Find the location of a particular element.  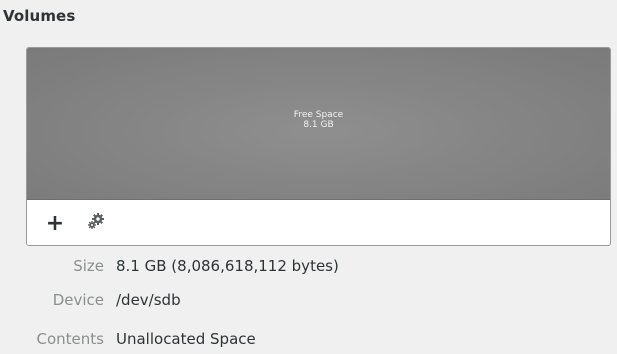

gears-icon is located at coordinates (96, 223).